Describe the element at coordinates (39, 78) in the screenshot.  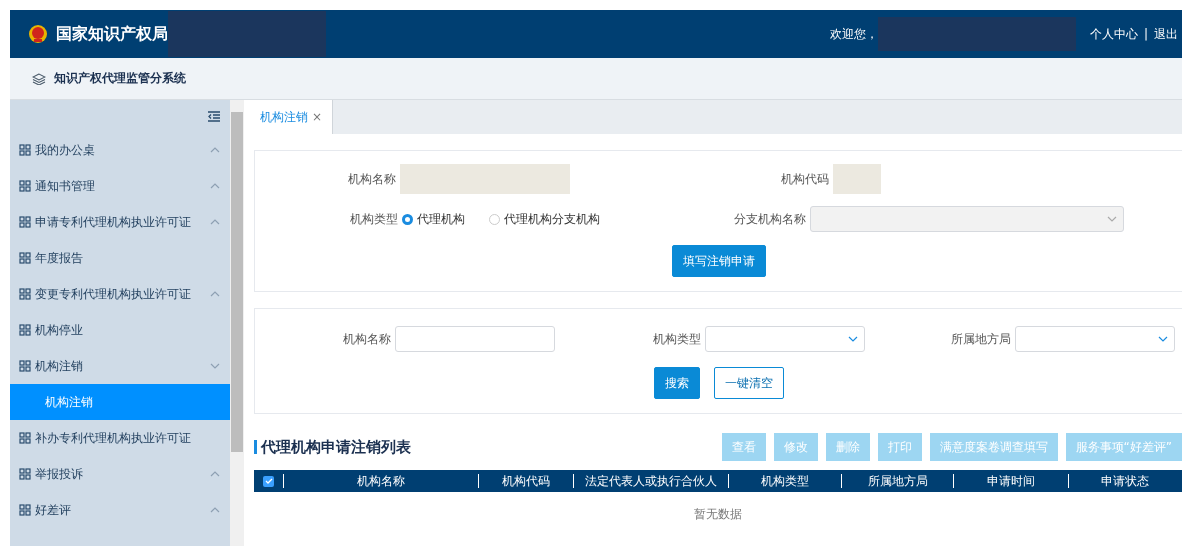
I see `layers-icon` at that location.